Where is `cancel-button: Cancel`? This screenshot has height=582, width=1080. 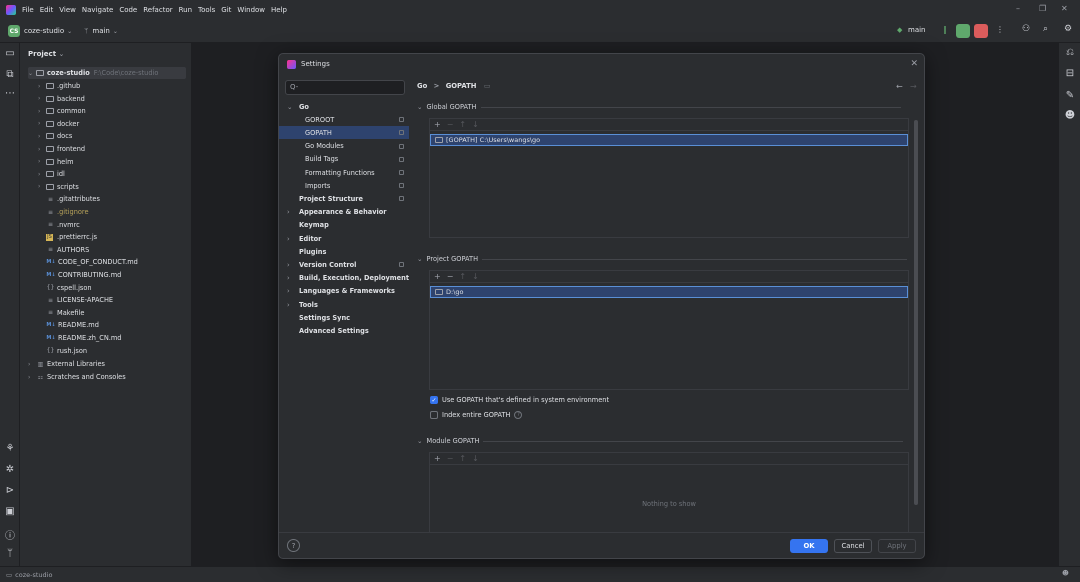 cancel-button: Cancel is located at coordinates (853, 546).